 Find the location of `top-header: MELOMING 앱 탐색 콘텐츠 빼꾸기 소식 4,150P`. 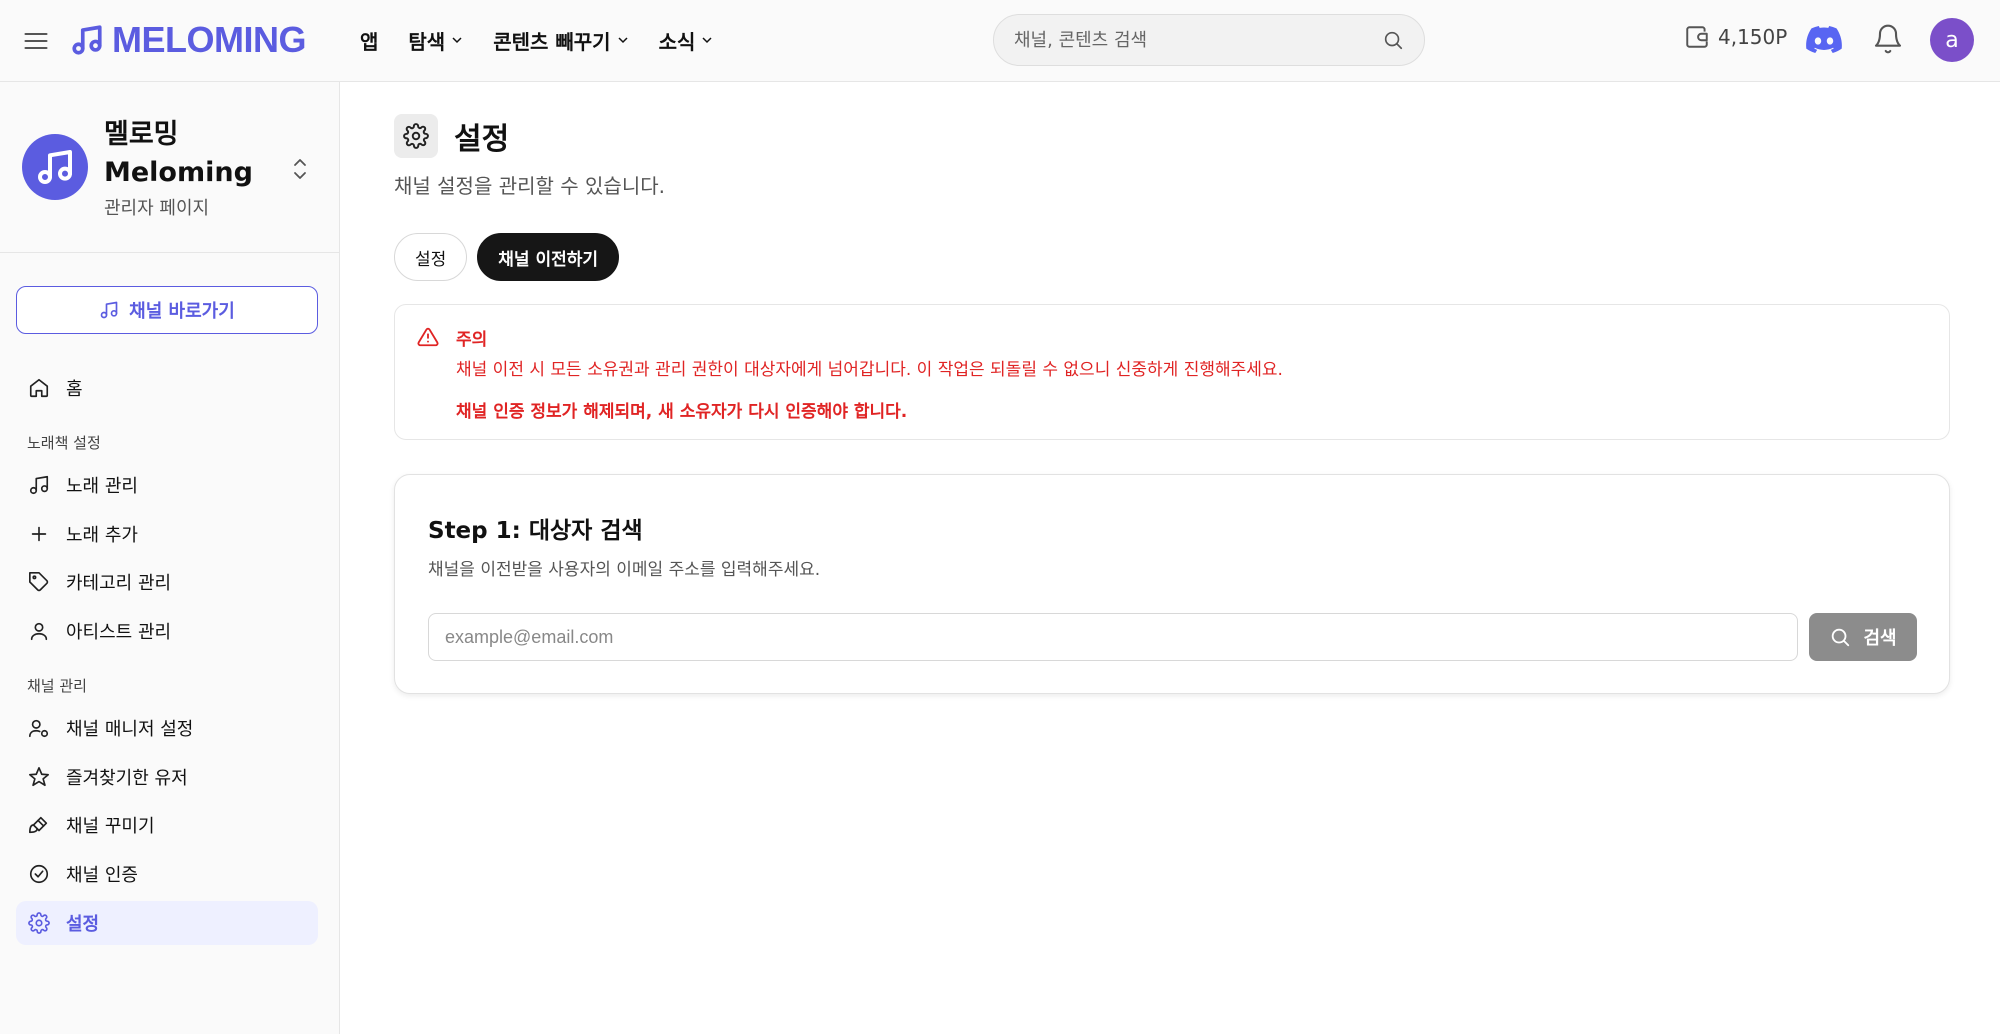

top-header: MELOMING 앱 탐색 콘텐츠 빼꾸기 소식 4,150P is located at coordinates (1000, 41).